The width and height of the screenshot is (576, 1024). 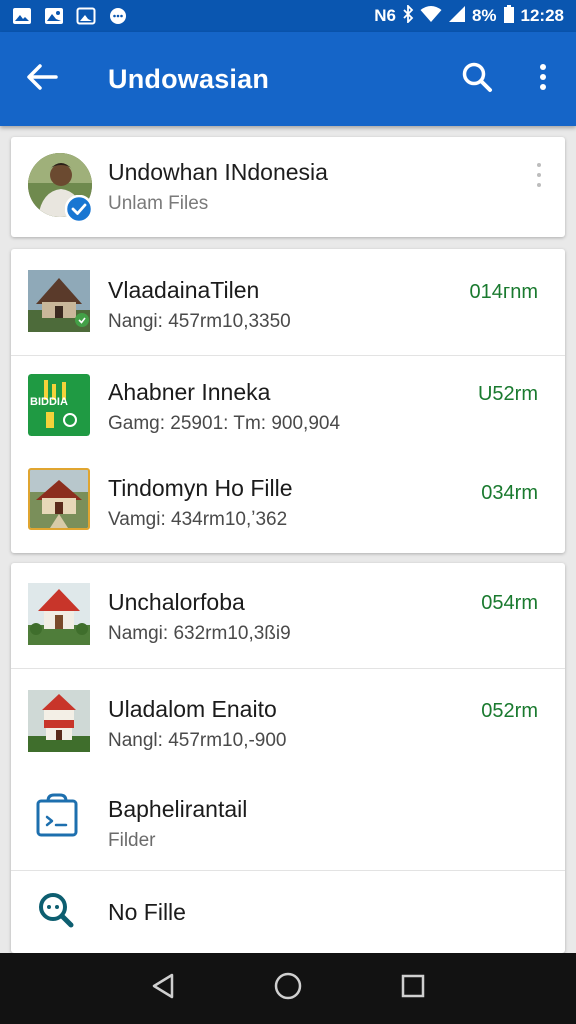 What do you see at coordinates (385, 15) in the screenshot?
I see `network-label: N6` at bounding box center [385, 15].